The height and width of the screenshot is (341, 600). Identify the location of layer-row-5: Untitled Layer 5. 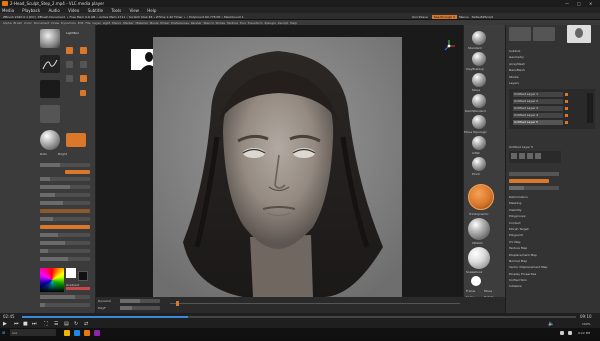
(538, 122).